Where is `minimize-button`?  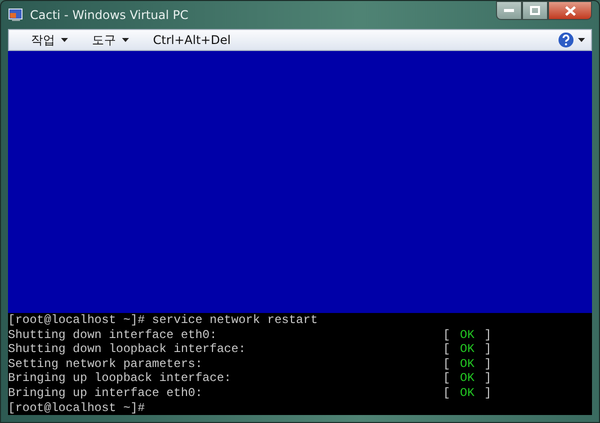 minimize-button is located at coordinates (509, 10).